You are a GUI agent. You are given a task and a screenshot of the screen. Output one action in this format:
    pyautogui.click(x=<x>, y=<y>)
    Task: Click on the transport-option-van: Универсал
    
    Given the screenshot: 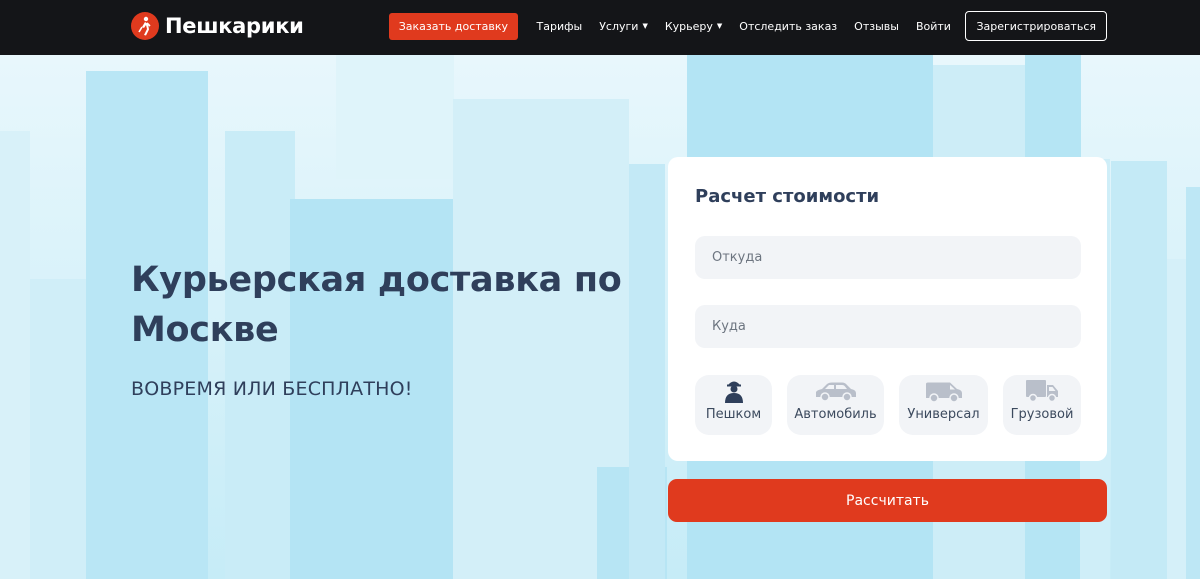 What is the action you would take?
    pyautogui.click(x=943, y=405)
    